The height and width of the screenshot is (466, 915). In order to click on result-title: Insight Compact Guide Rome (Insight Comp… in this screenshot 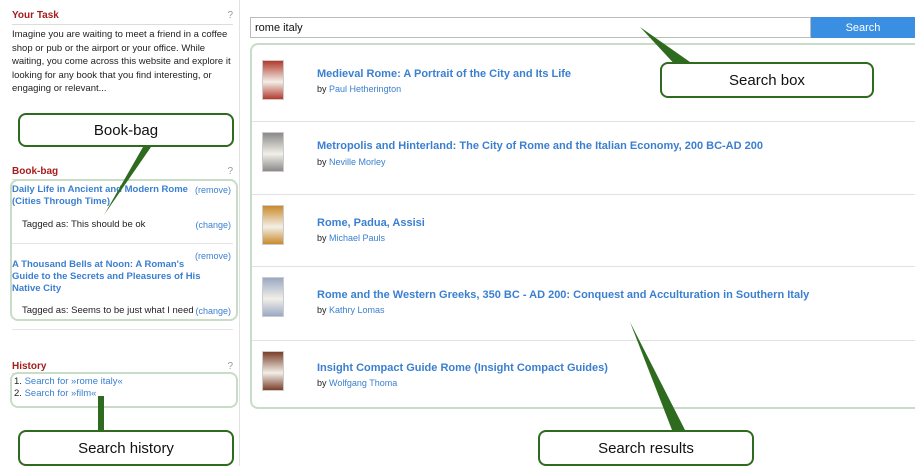, I will do `click(462, 368)`.